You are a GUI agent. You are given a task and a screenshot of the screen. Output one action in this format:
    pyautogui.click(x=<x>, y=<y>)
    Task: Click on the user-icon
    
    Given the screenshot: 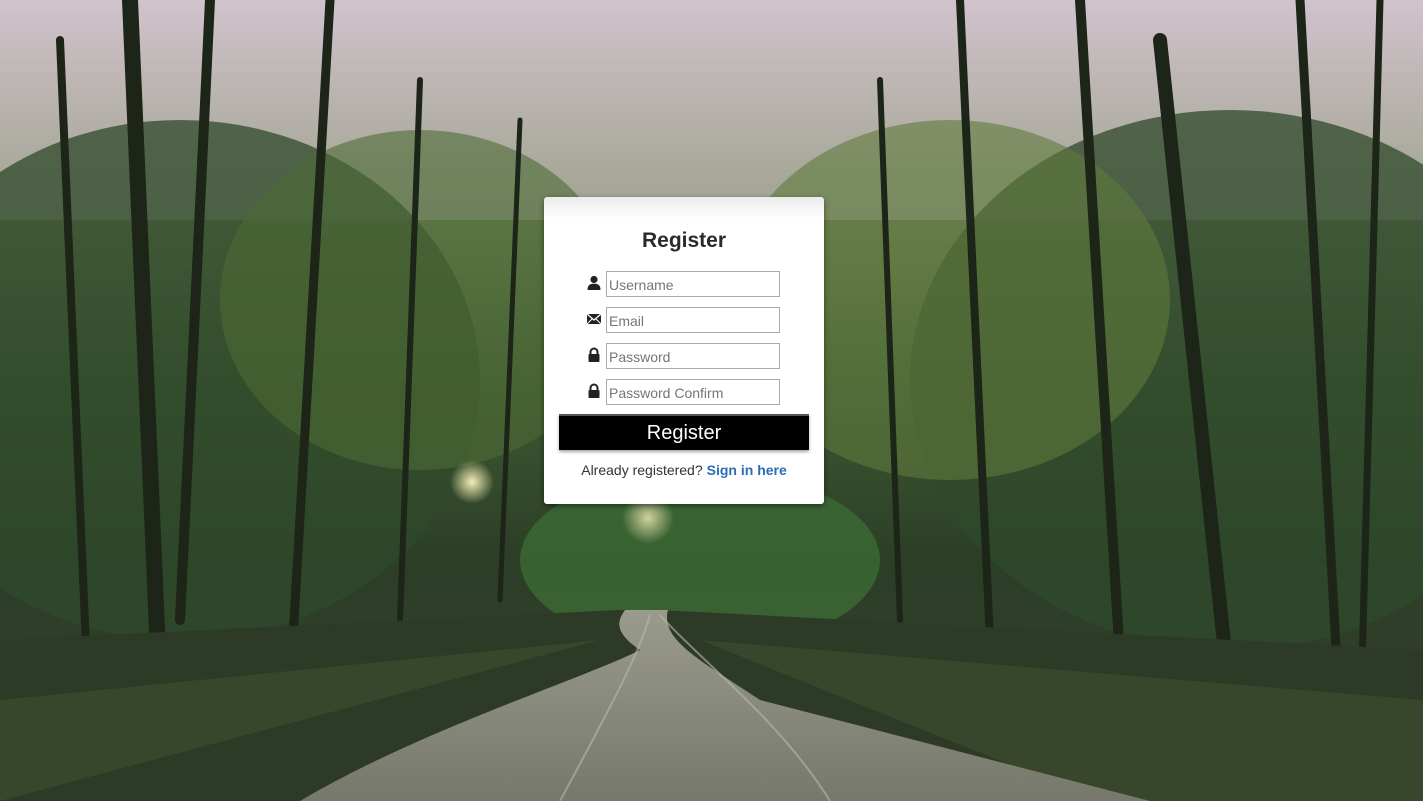 What is the action you would take?
    pyautogui.click(x=594, y=283)
    